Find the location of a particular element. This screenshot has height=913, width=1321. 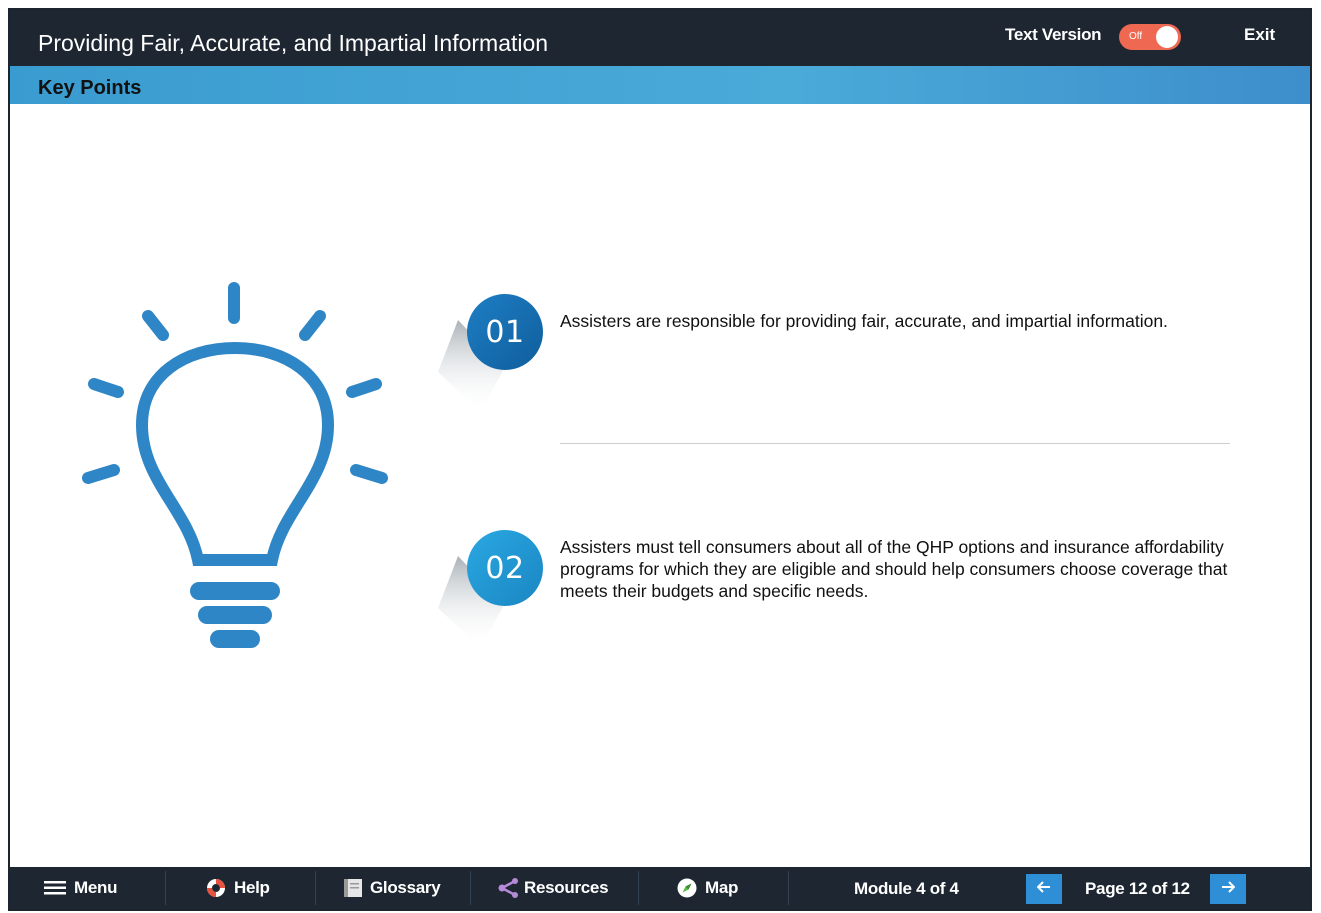

resources-button: Resources is located at coordinates (553, 888).